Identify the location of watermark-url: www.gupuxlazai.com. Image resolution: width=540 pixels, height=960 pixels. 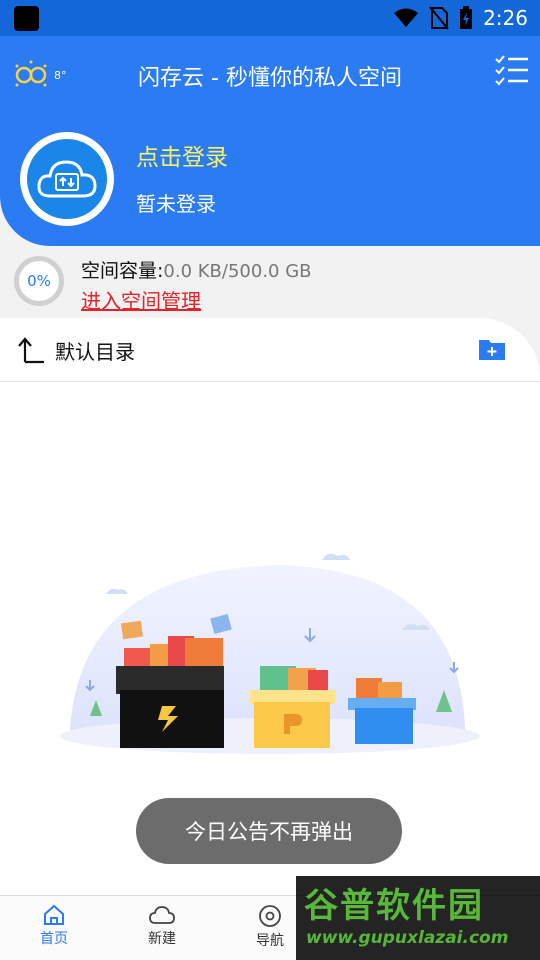
(407, 938).